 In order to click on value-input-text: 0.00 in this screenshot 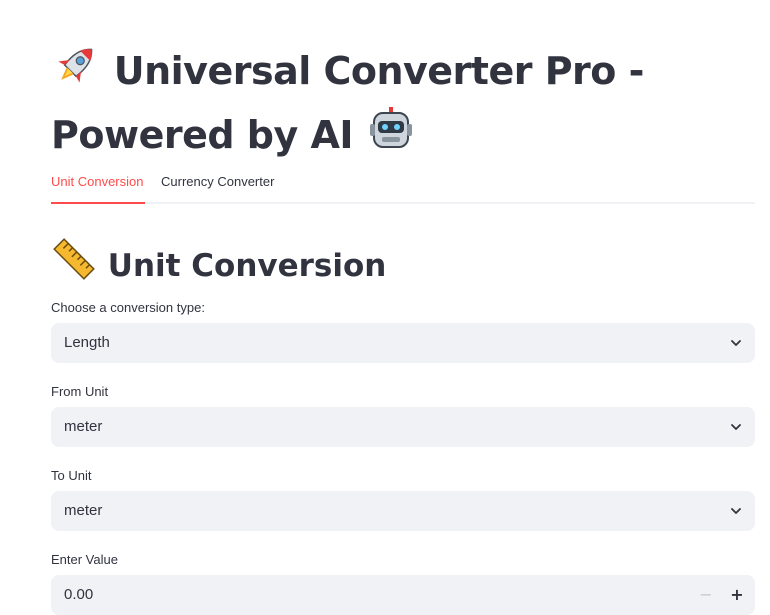, I will do `click(78, 594)`.